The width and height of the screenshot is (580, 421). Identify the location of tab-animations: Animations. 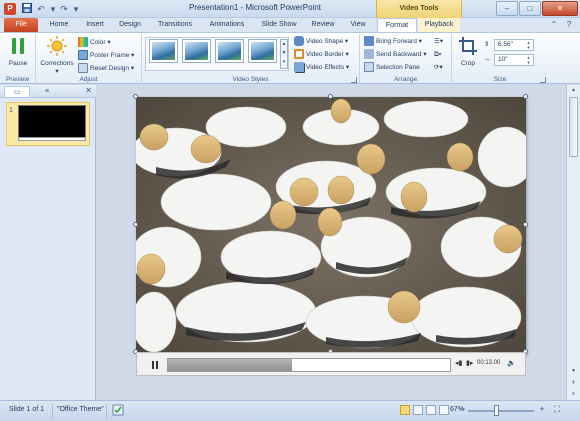
(227, 25).